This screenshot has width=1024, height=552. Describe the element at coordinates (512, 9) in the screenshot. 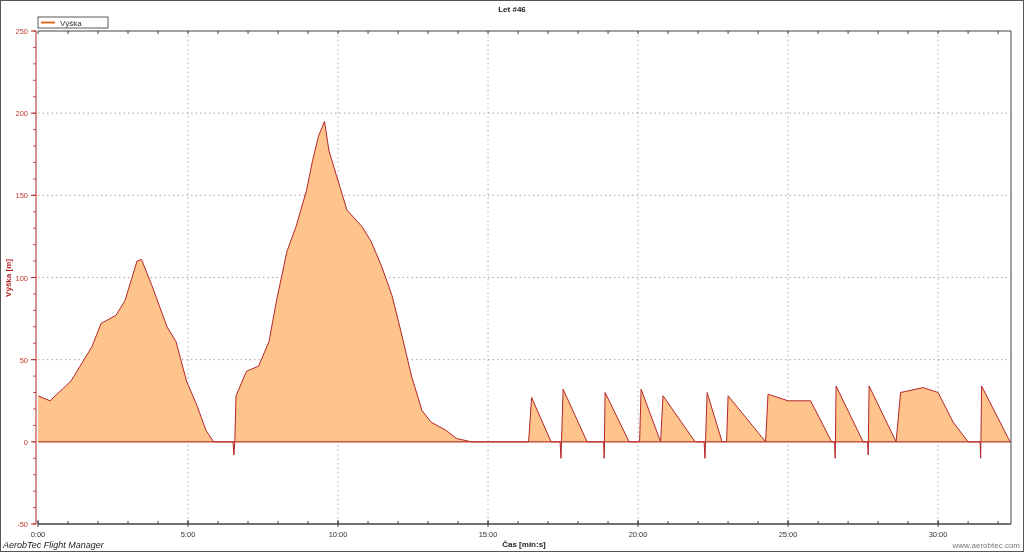

I see `chart-title: Let #46` at that location.